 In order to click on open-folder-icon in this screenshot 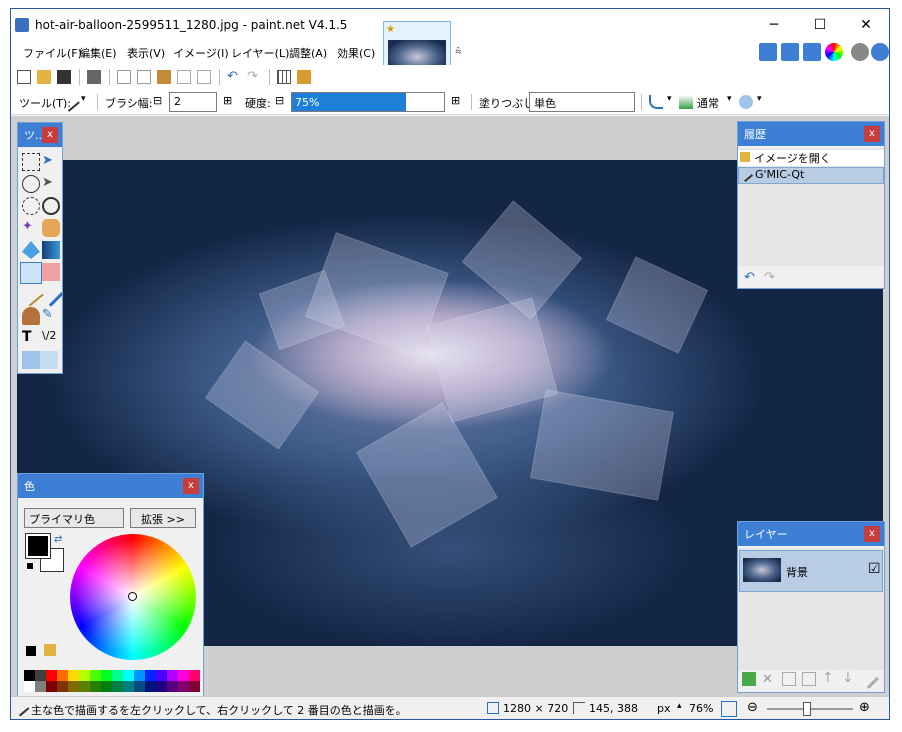, I will do `click(44, 77)`.